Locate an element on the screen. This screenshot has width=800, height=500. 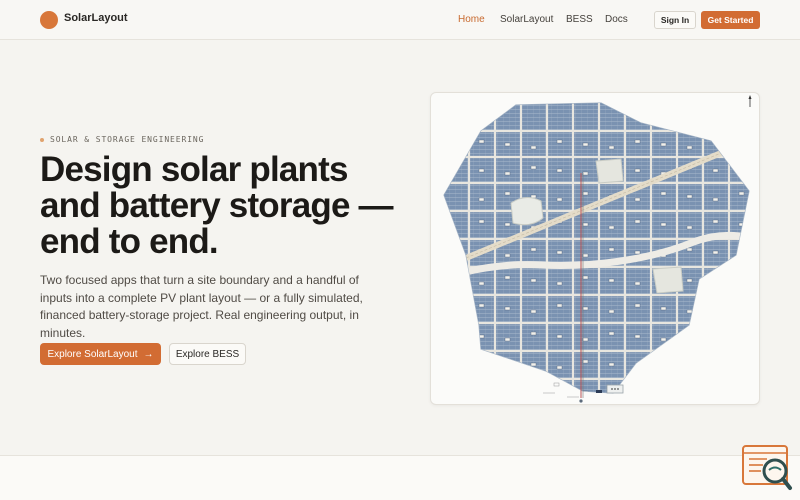
nav-solarlayout: SolarLayout is located at coordinates (526, 19).